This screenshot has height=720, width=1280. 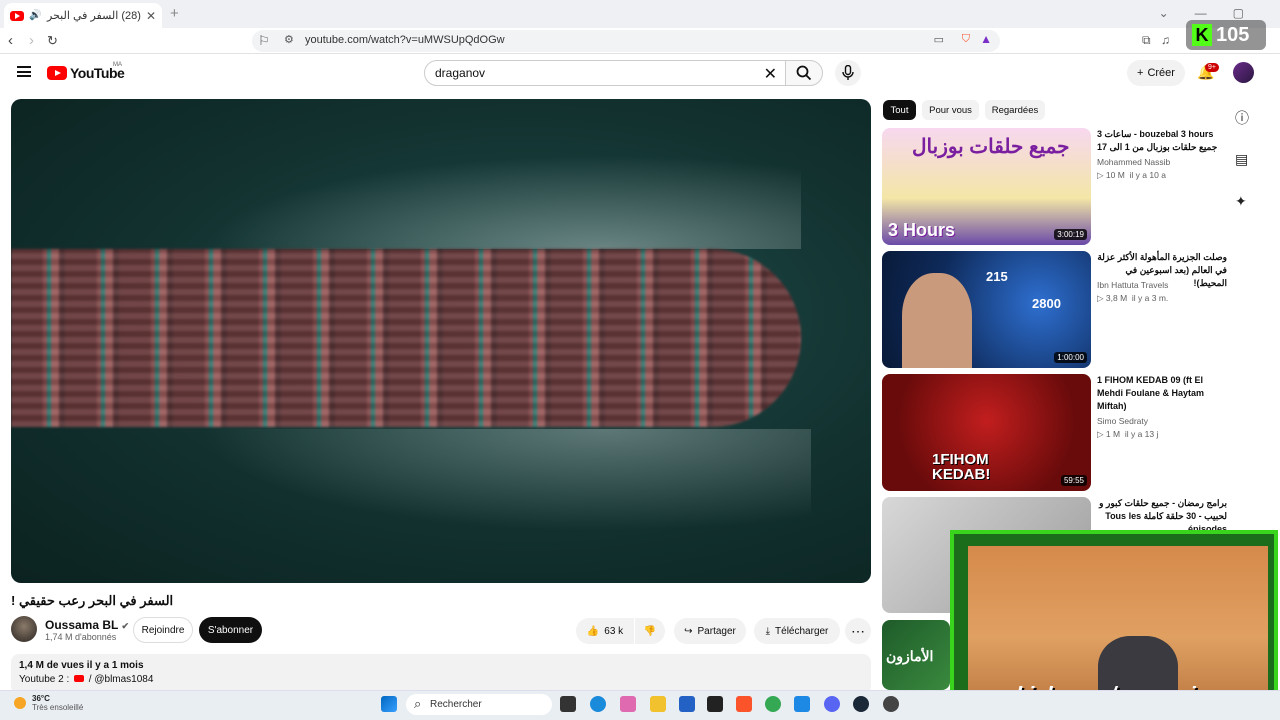 What do you see at coordinates (1133, 298) in the screenshot?
I see `recommendation-stats: ▷ 3,8 M il y a 3 m.` at bounding box center [1133, 298].